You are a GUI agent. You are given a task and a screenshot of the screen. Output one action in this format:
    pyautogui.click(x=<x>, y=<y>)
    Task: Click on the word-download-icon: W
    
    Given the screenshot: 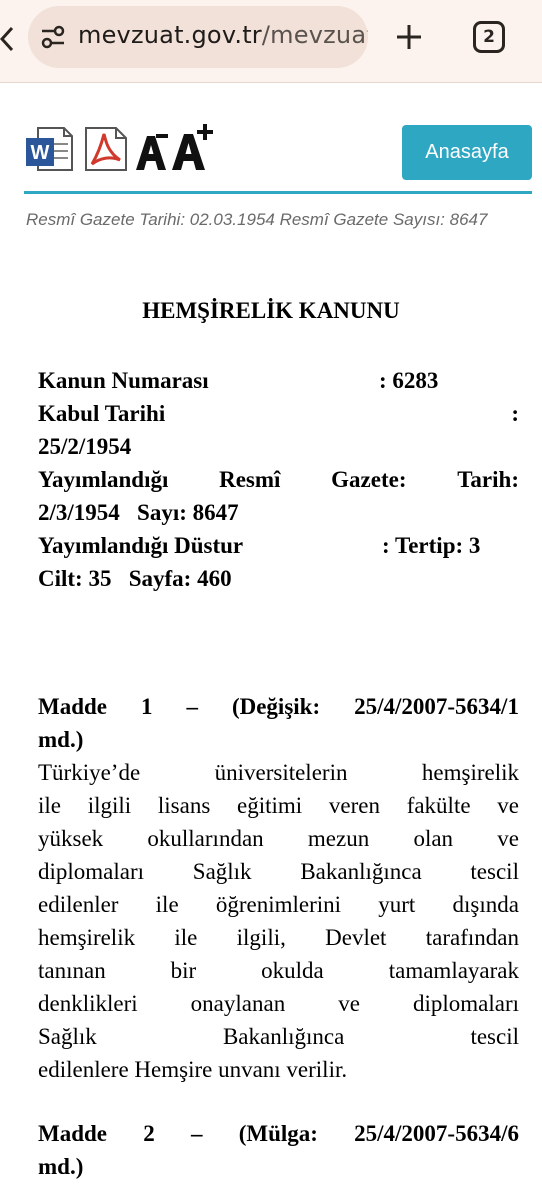 What is the action you would take?
    pyautogui.click(x=49, y=149)
    